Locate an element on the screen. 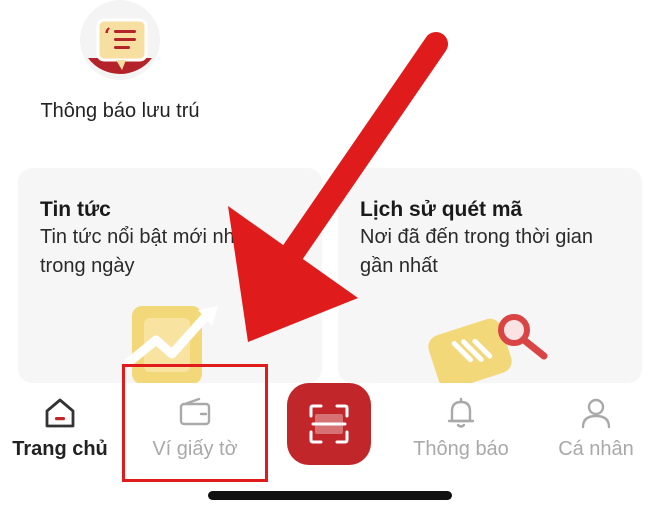 Image resolution: width=660 pixels, height=517 pixels. nav-home-label: Trang chủ is located at coordinates (60, 449).